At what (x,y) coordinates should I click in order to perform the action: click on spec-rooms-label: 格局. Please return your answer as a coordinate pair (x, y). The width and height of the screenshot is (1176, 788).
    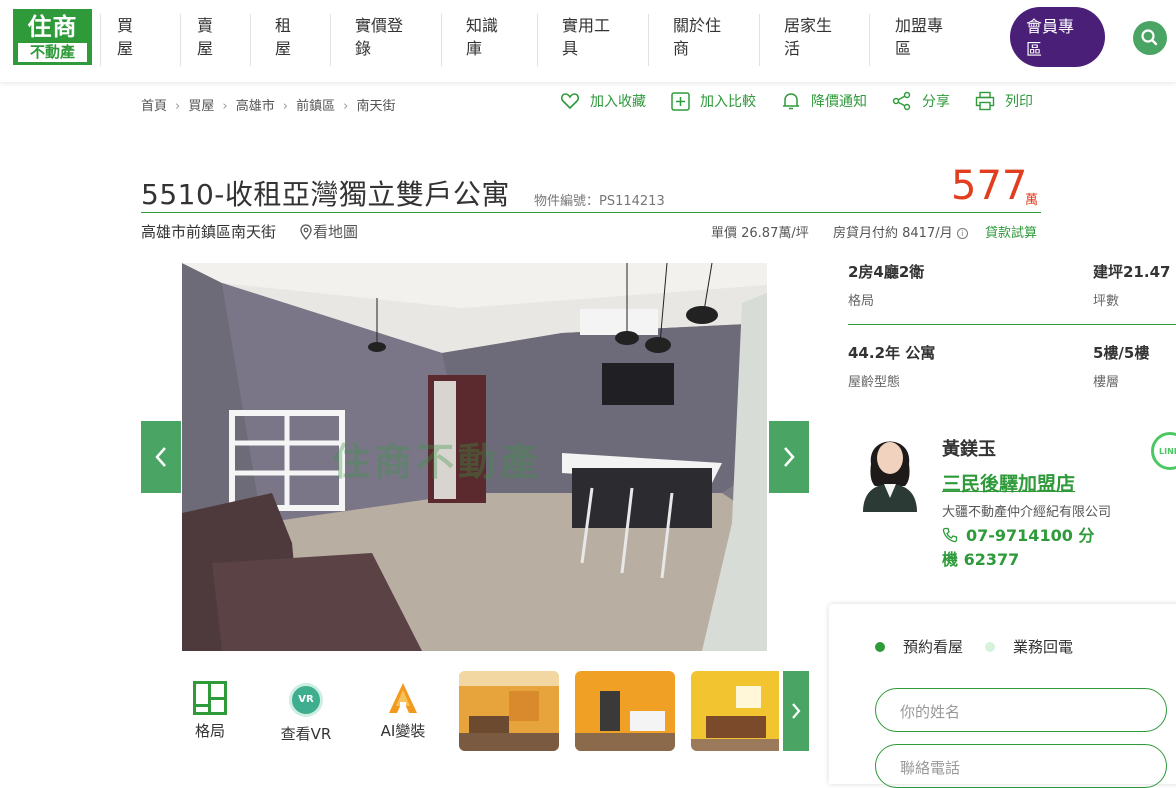
    Looking at the image, I should click on (861, 301).